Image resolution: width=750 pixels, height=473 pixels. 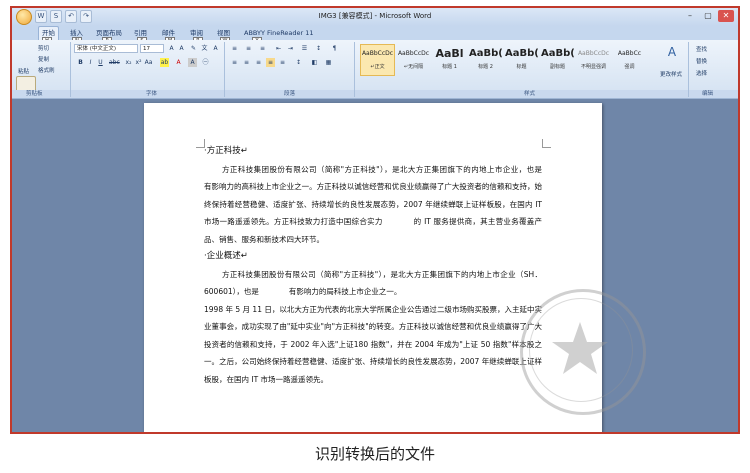 I want to click on replace-button: 替换, so click(x=701, y=61).